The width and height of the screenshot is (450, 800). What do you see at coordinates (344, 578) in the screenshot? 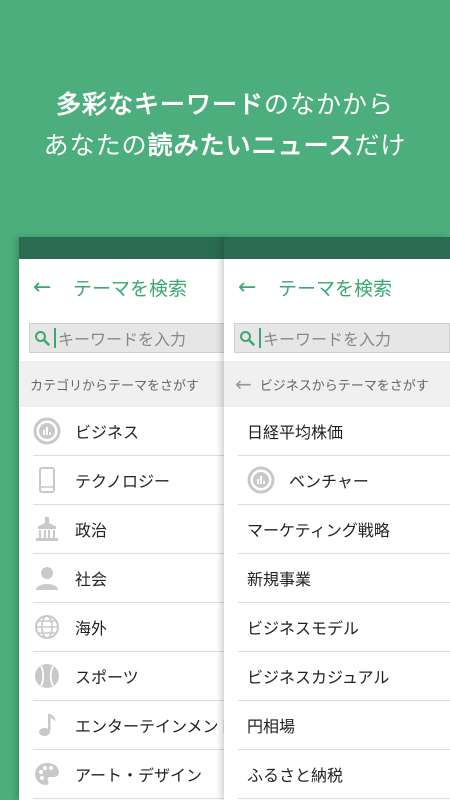
I see `list-item: 新規事業` at bounding box center [344, 578].